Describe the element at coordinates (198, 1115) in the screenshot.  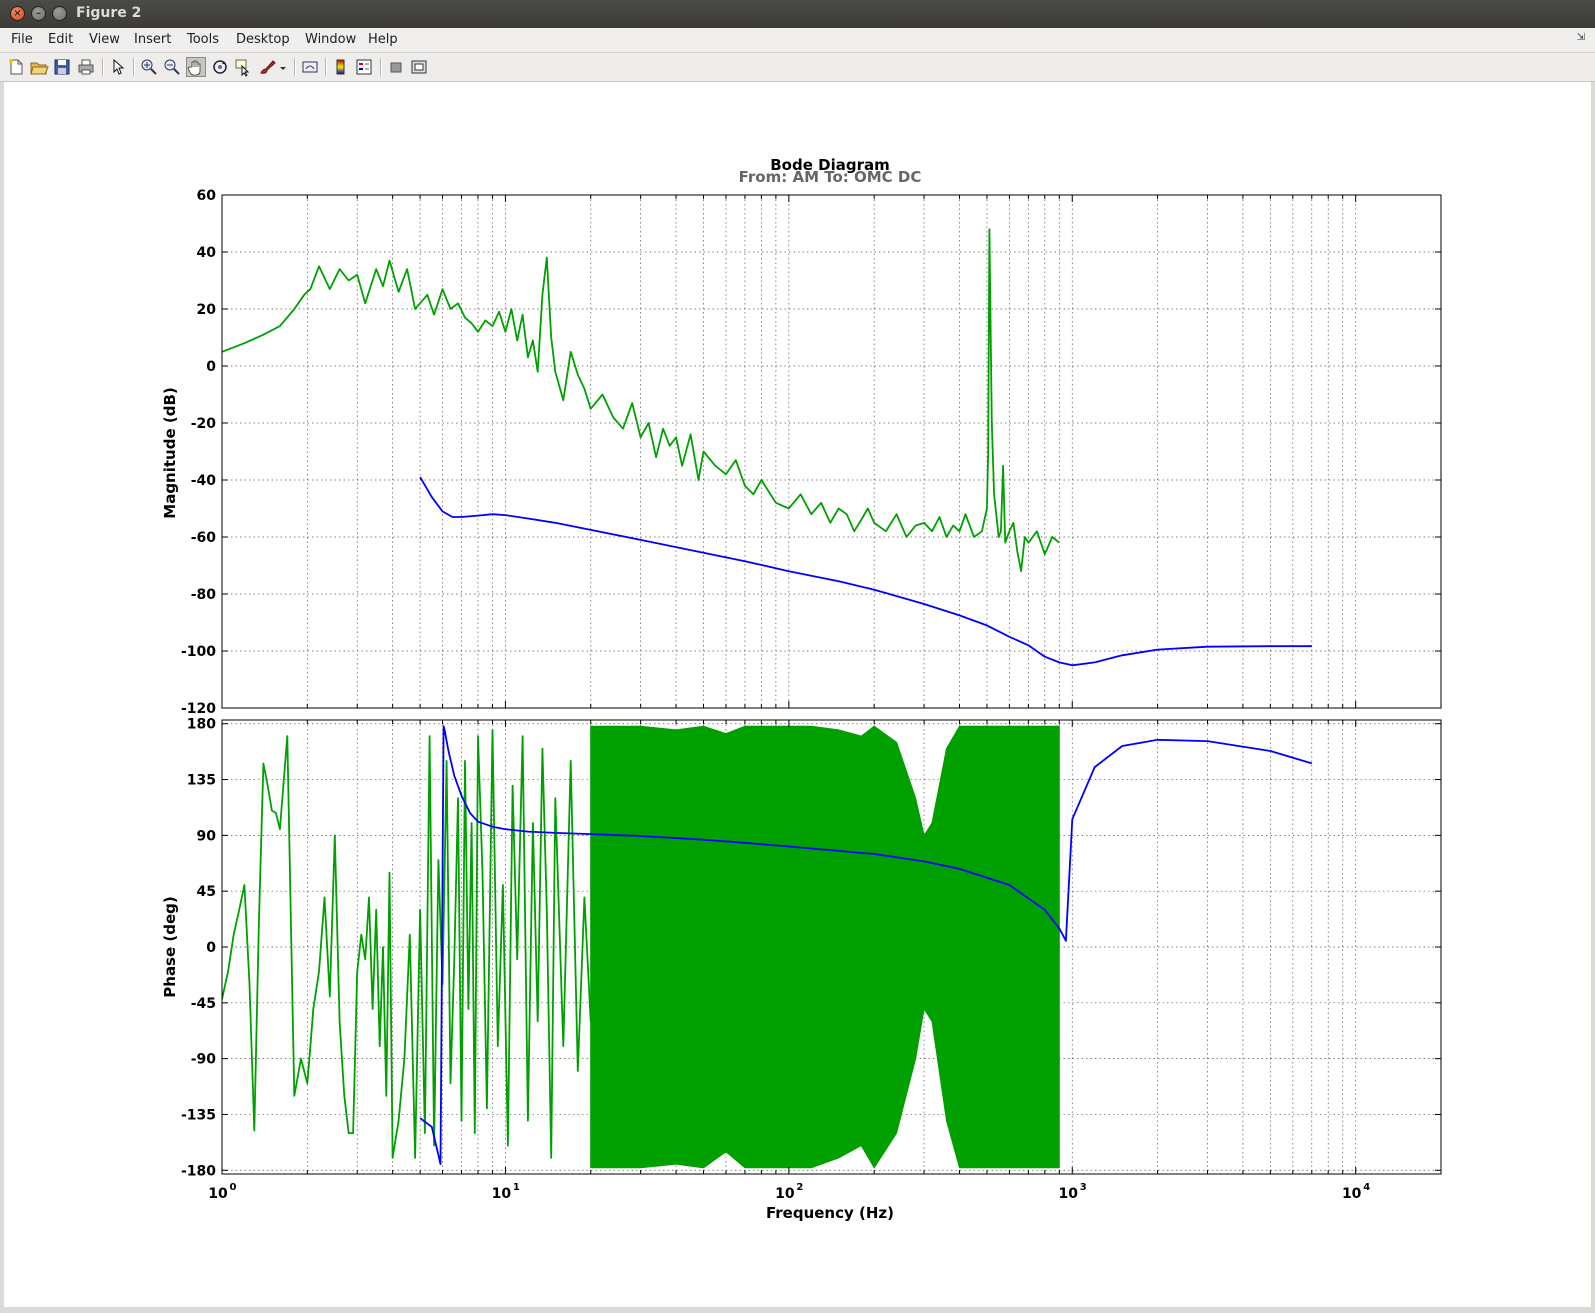
I see `phase-y-tick-label: -135` at that location.